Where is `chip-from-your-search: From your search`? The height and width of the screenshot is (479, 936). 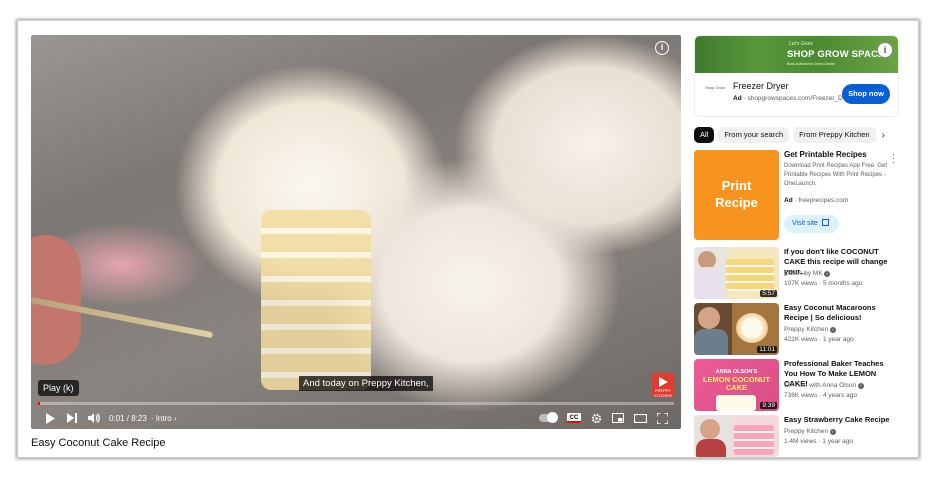
chip-from-your-search: From your search is located at coordinates (754, 135).